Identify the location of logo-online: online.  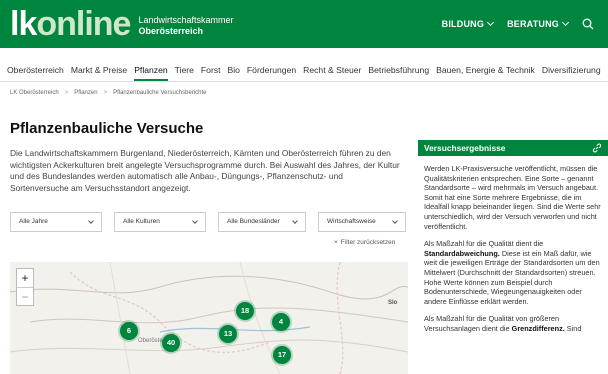
(83, 24).